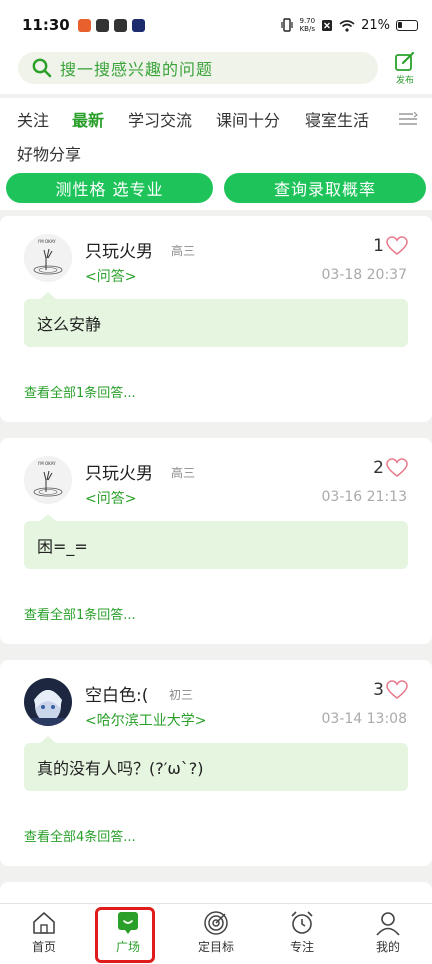 The height and width of the screenshot is (964, 432). What do you see at coordinates (307, 21) in the screenshot?
I see `net-speed-value: 9.70` at bounding box center [307, 21].